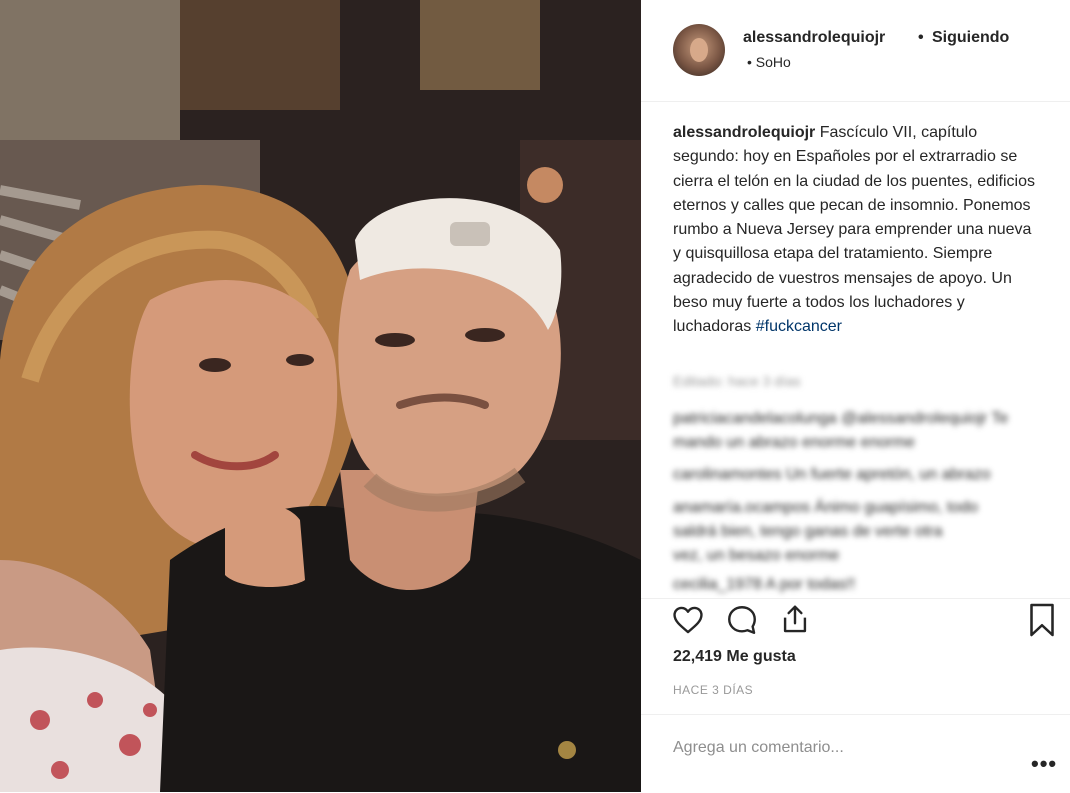 Image resolution: width=1070 pixels, height=793 pixels. Describe the element at coordinates (1044, 764) in the screenshot. I see `more-options-icon: •••` at that location.